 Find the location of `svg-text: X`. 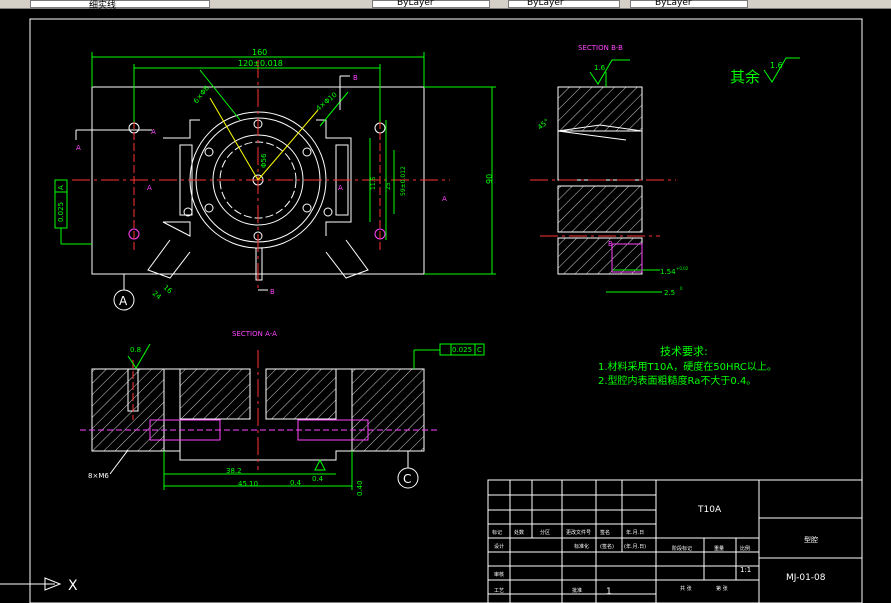

svg-text: X is located at coordinates (73, 586).